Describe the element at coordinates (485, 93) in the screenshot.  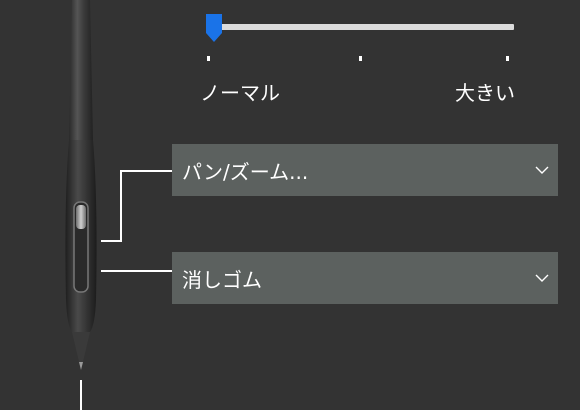
I see `slider-label-max: 大きい` at that location.